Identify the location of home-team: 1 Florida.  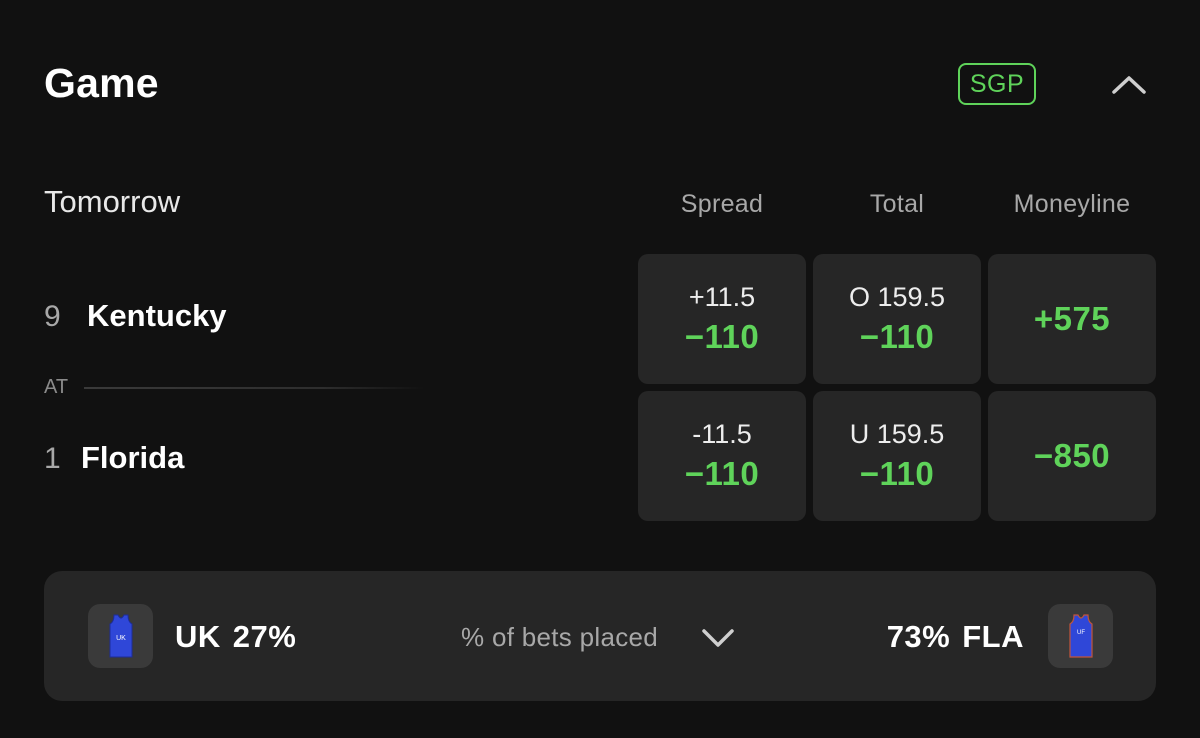
(114, 458).